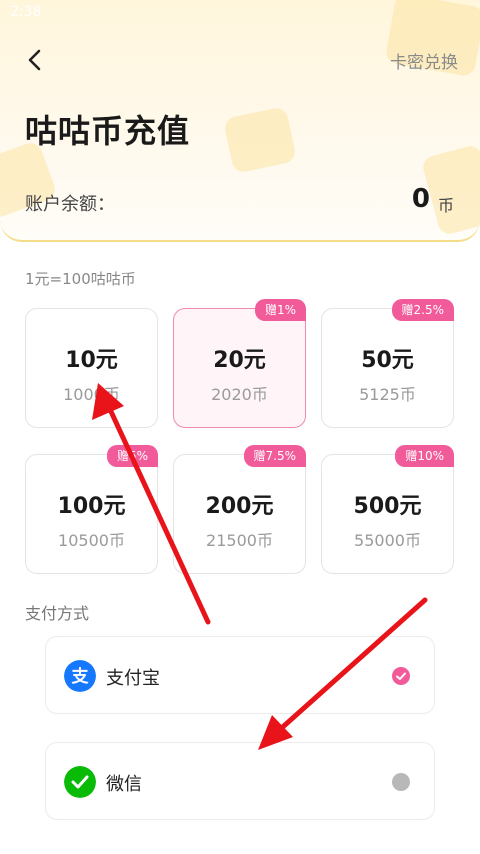 This screenshot has width=480, height=854. What do you see at coordinates (424, 456) in the screenshot?
I see `bonus-badge: 赠10%` at bounding box center [424, 456].